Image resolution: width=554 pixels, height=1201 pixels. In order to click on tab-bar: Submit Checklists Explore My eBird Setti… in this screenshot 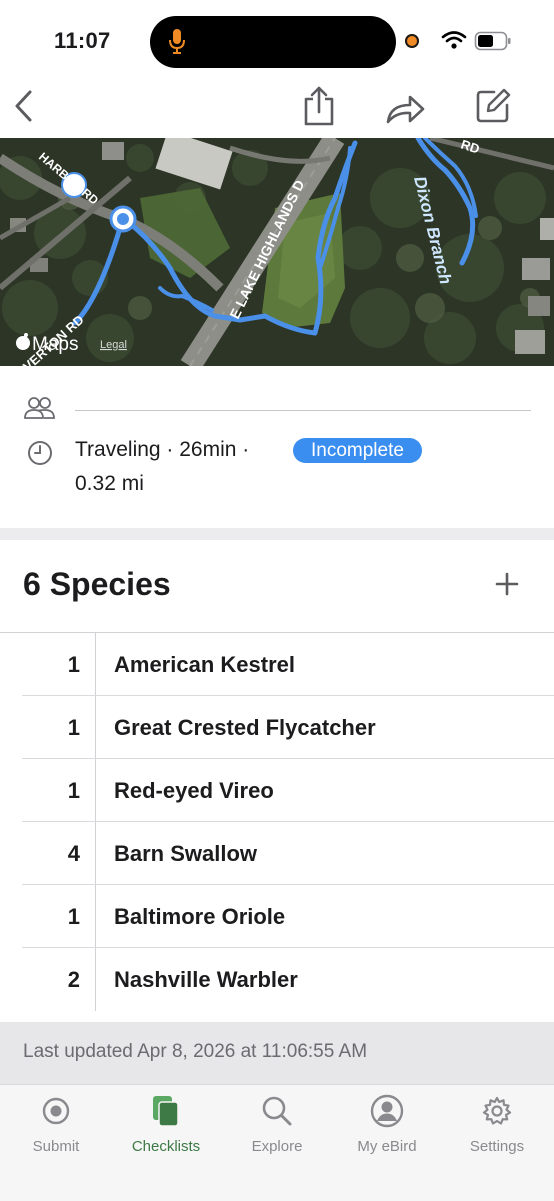, I will do `click(277, 1142)`.